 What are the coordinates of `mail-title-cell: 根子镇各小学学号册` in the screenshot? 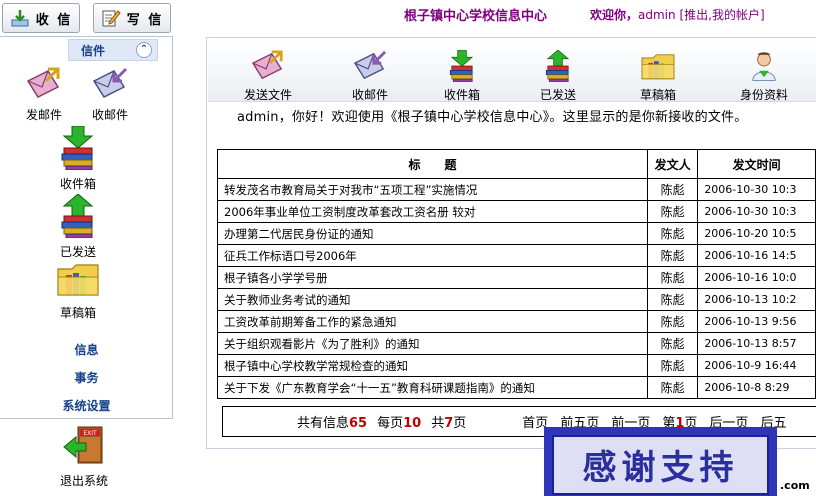 It's located at (432, 277).